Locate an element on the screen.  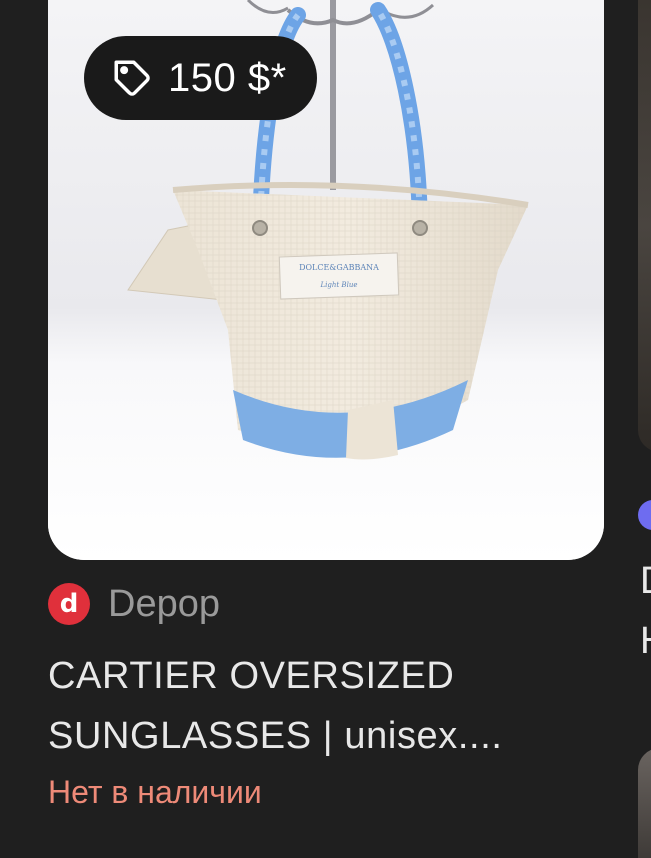
bag-label-brand: DOLCE&GABBANA is located at coordinates (339, 267).